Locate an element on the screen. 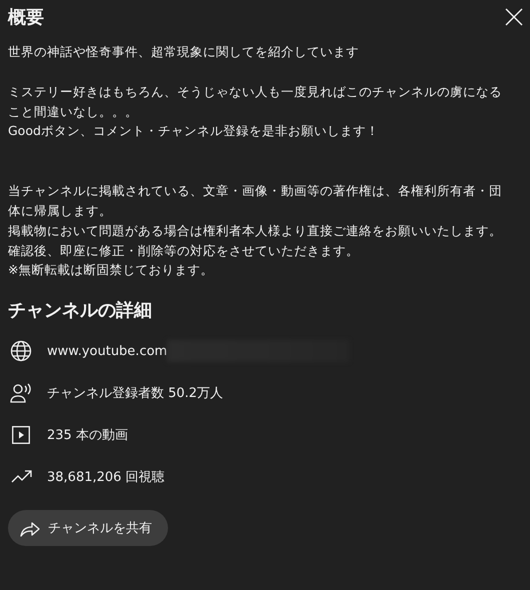  description-text: 世界の神話や怪奇事件、超常現象に関してを紹介しています is located at coordinates (184, 52).